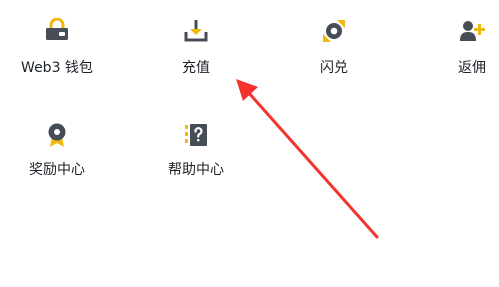 The width and height of the screenshot is (499, 287). What do you see at coordinates (458, 38) in the screenshot?
I see `menu-item-referral: 返佣` at bounding box center [458, 38].